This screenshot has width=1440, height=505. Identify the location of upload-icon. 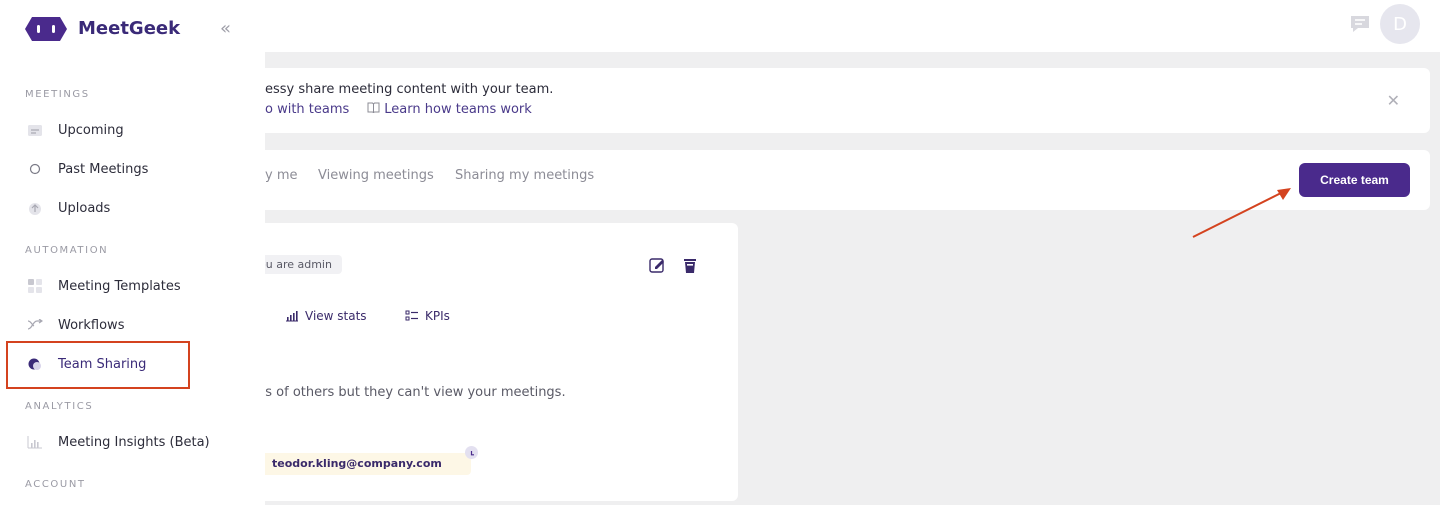
(35, 208).